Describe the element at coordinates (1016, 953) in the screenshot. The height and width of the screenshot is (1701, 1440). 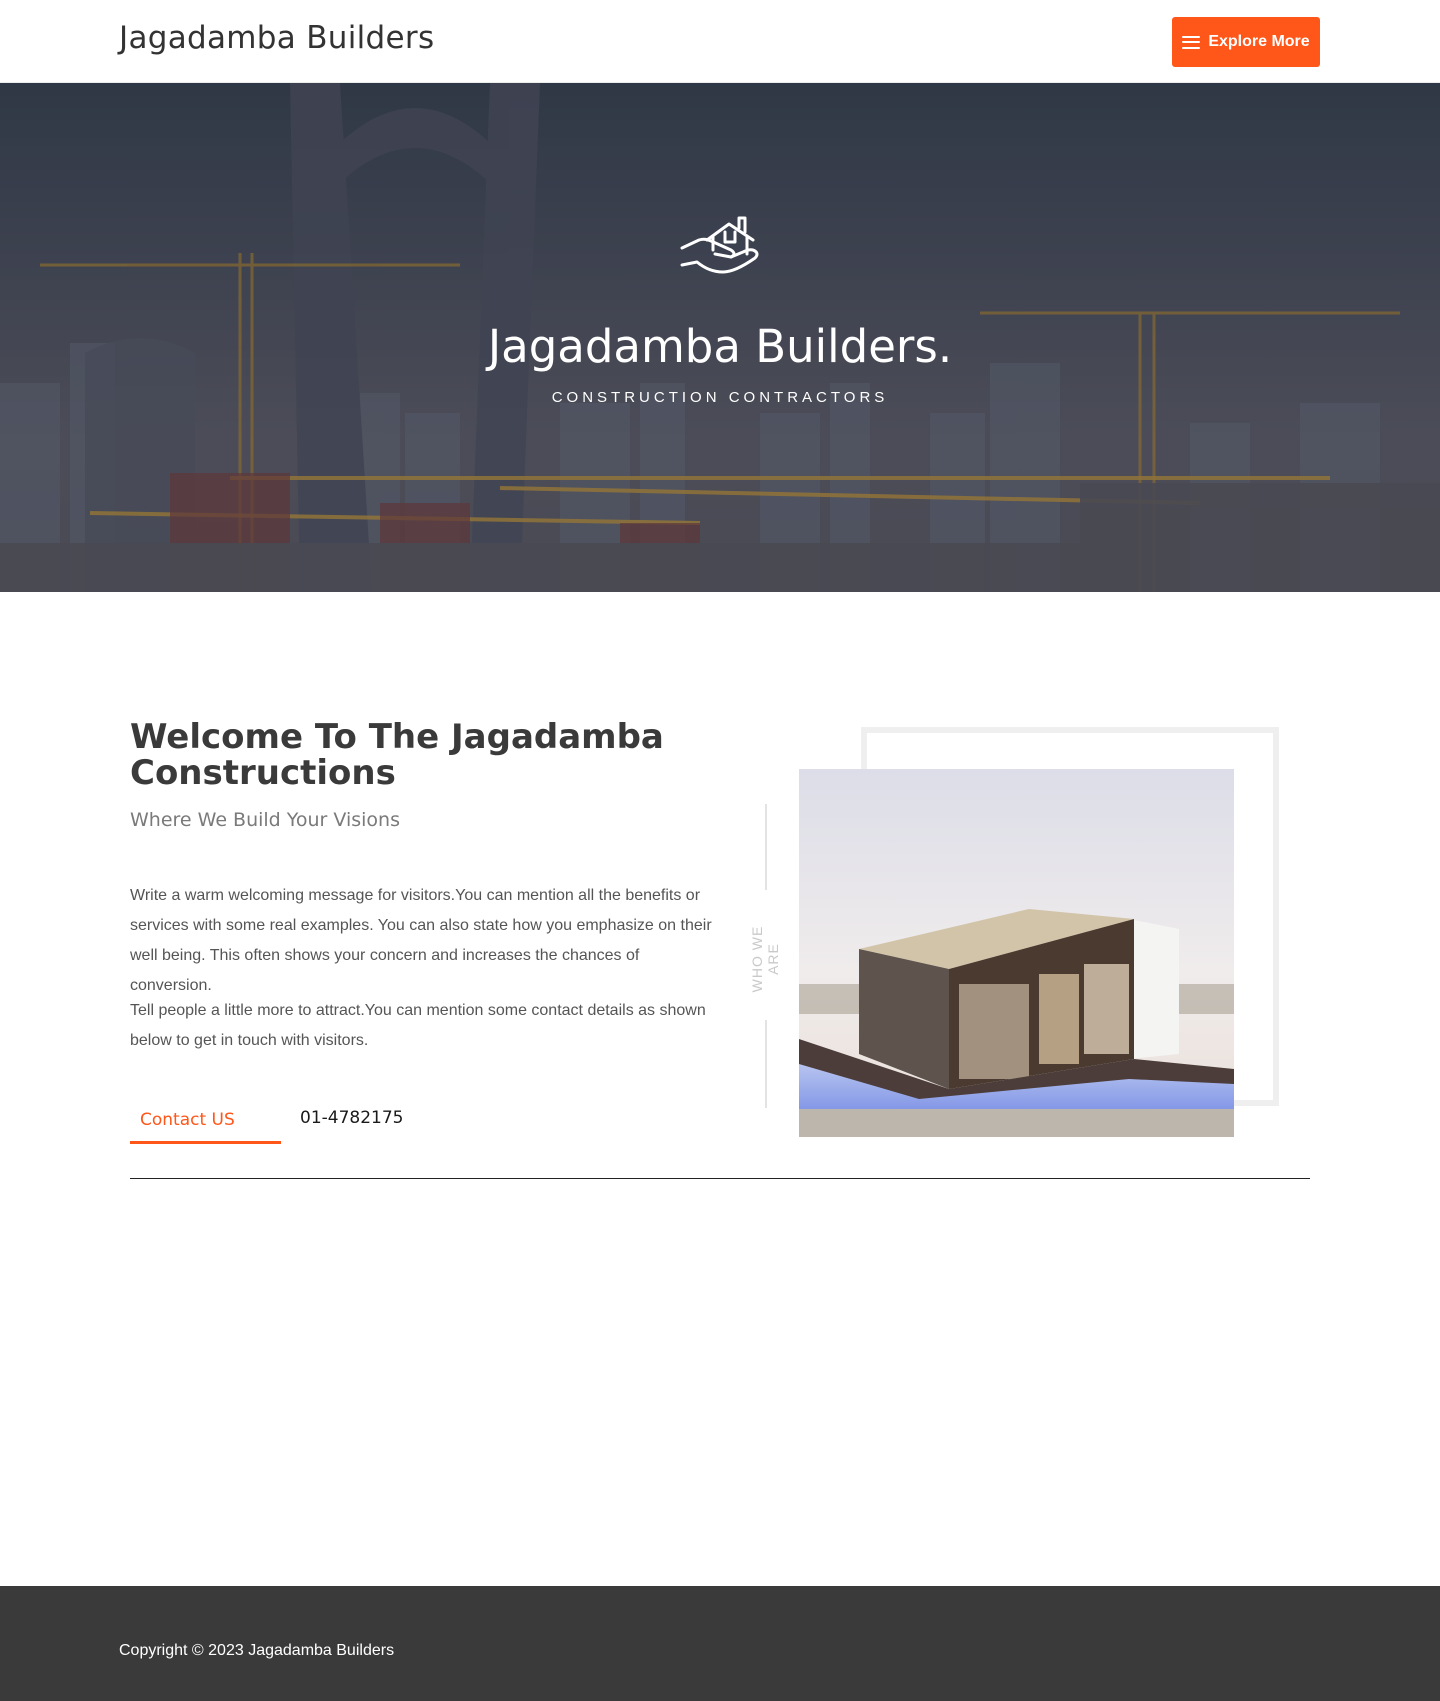
I see `modern-house-image` at that location.